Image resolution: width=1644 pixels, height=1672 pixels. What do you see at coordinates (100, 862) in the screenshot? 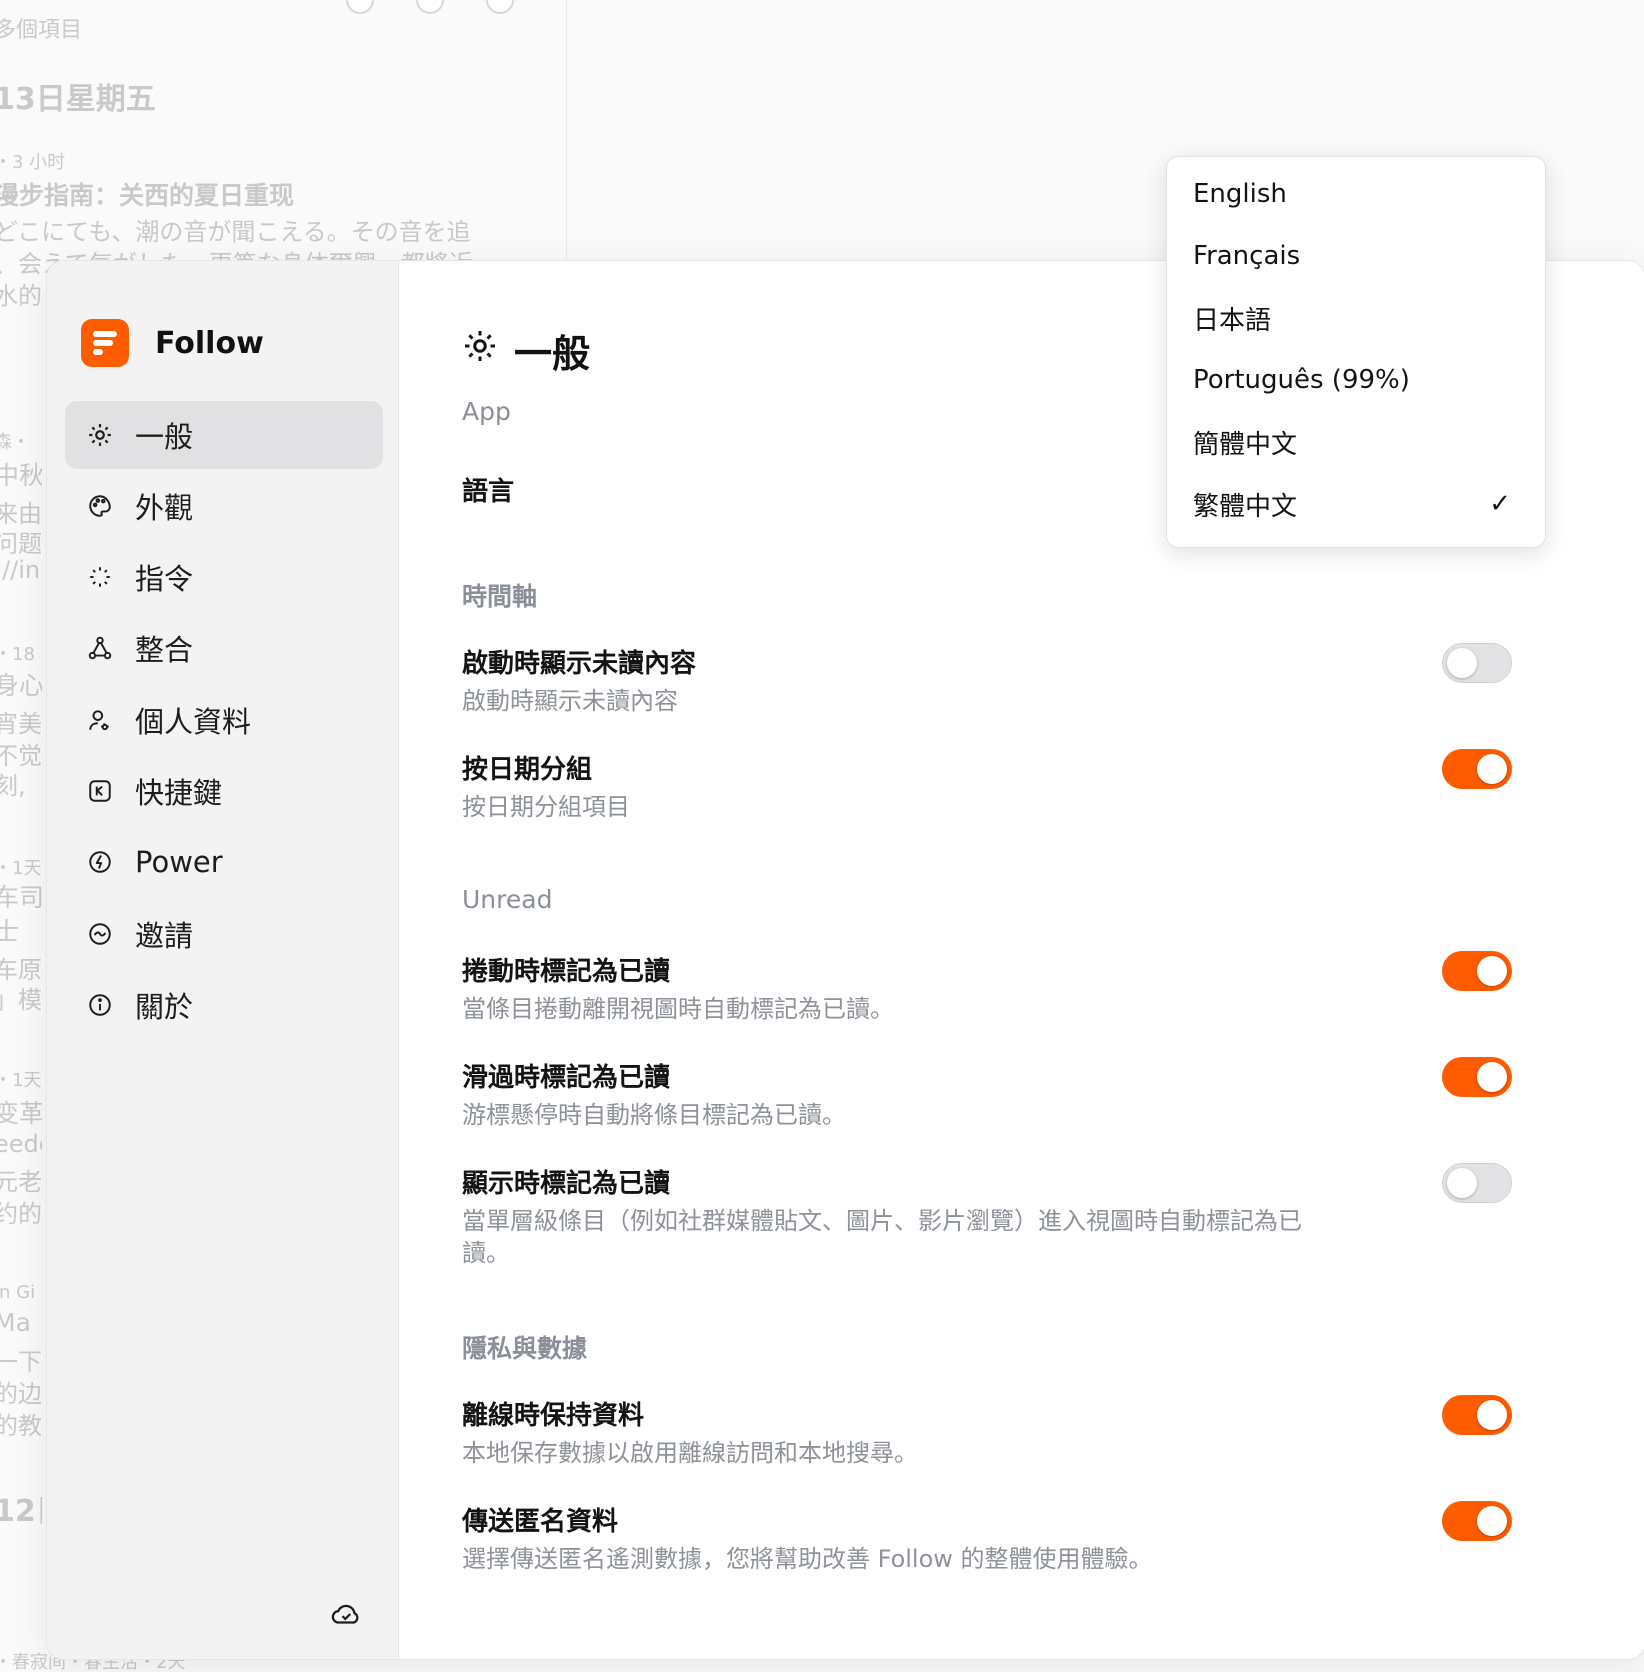
I see `power-icon` at bounding box center [100, 862].